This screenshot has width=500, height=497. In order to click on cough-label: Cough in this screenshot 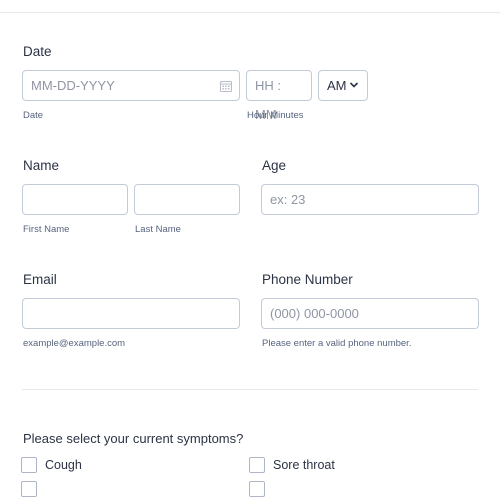, I will do `click(63, 465)`.